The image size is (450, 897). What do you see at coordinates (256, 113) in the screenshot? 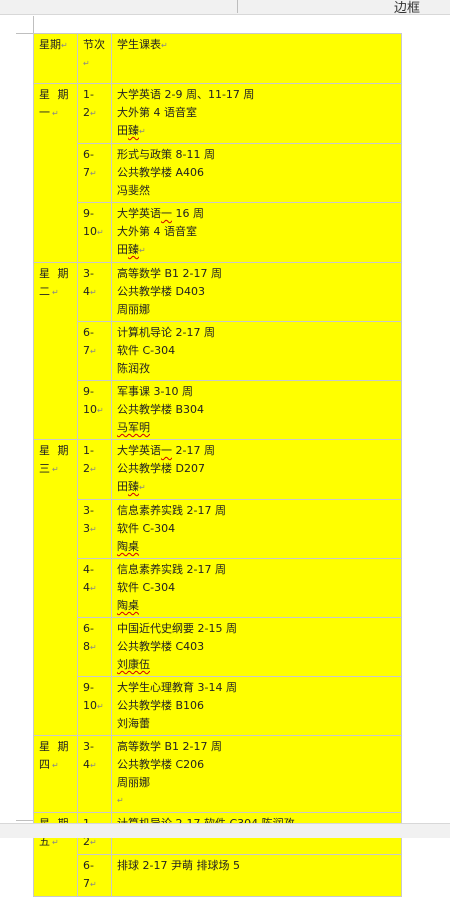
I see `course-cell: 大学英语 2-9 周、11-17 周 大外第 4 语音室 田臻↵` at bounding box center [256, 113].